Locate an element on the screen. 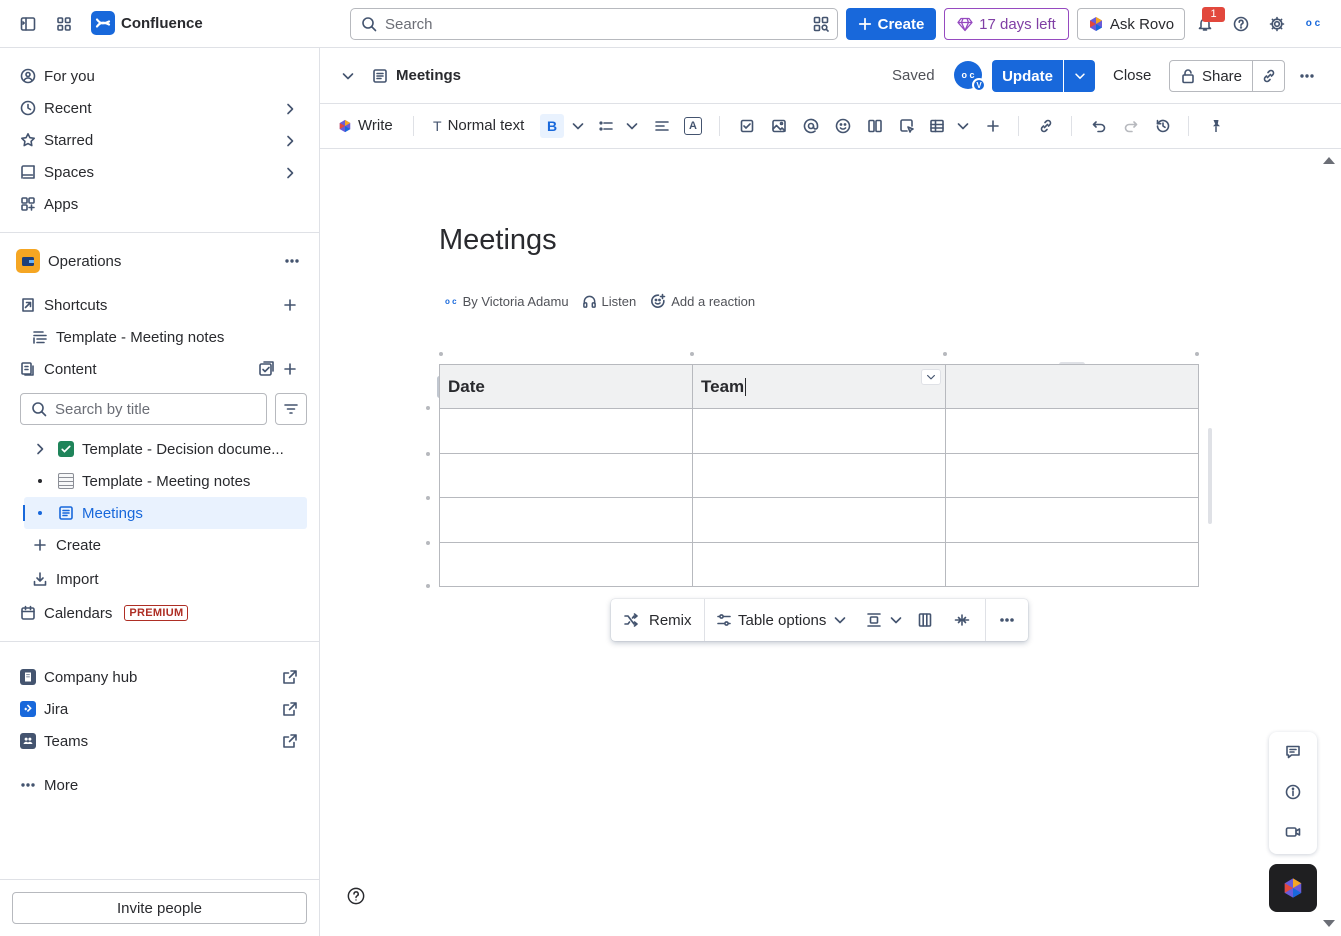 This screenshot has width=1341, height=936. sidebar-item-apps: Apps is located at coordinates (160, 204).